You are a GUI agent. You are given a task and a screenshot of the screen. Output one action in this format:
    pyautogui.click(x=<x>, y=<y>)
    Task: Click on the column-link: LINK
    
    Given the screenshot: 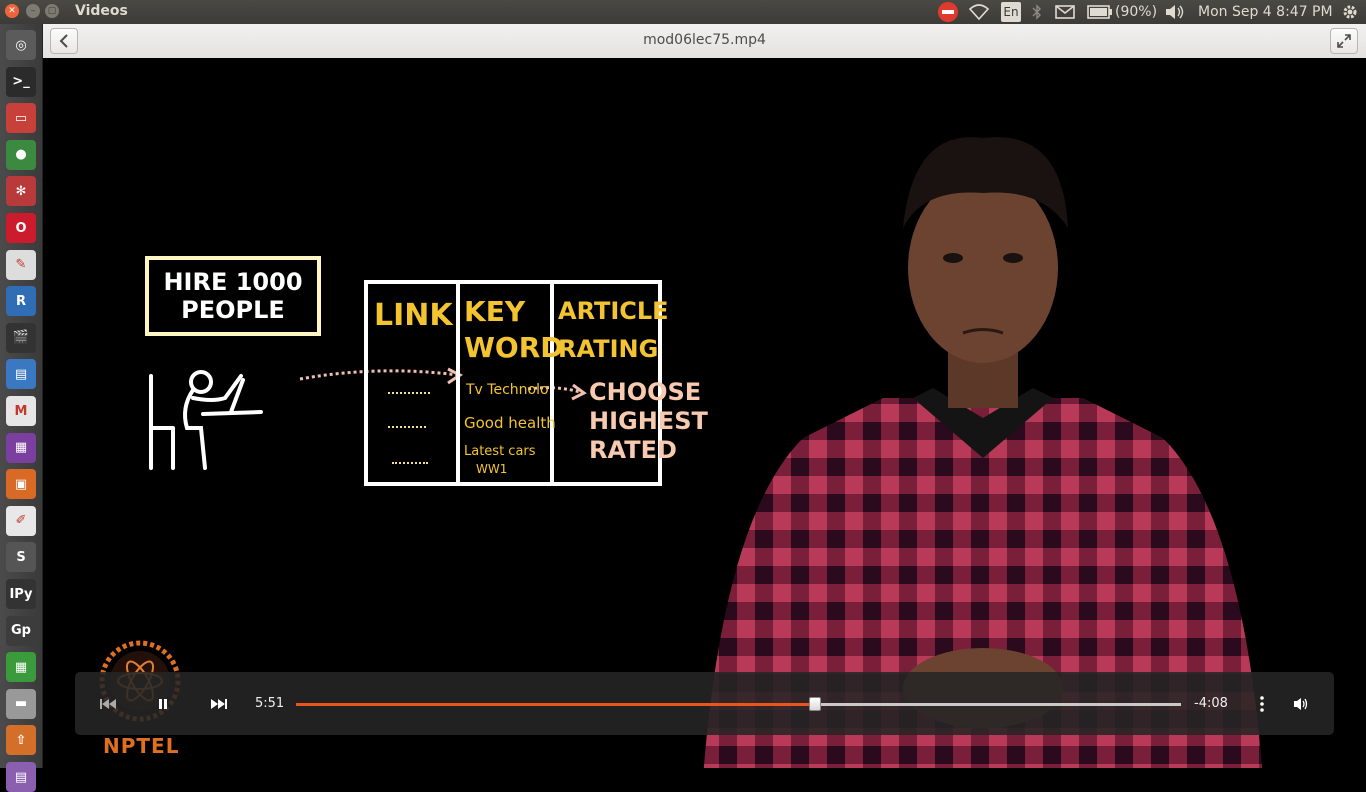 What is the action you would take?
    pyautogui.click(x=413, y=315)
    